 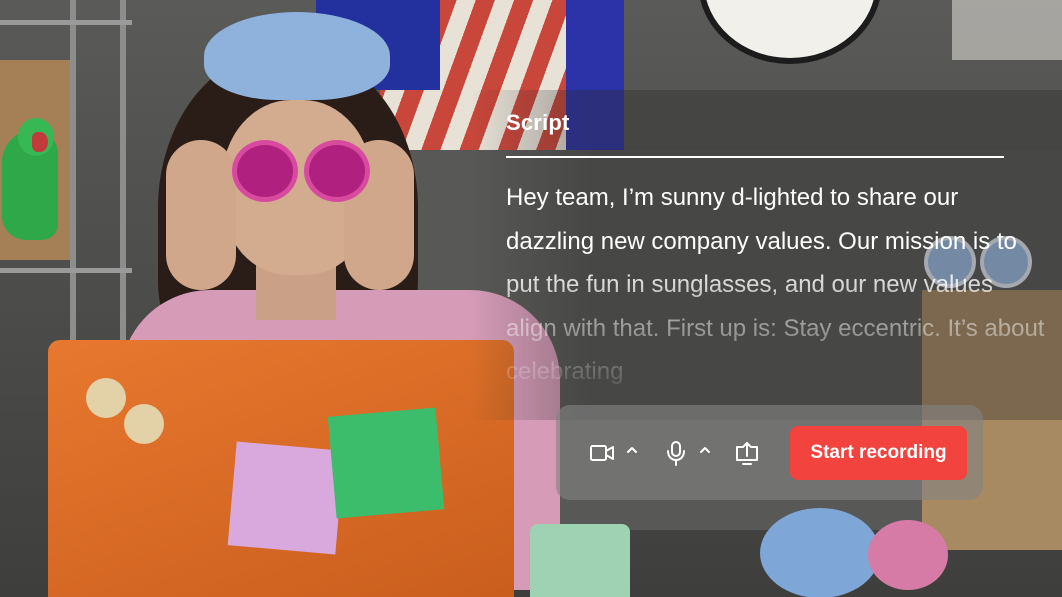 What do you see at coordinates (580, 560) in the screenshot?
I see `green-mug` at bounding box center [580, 560].